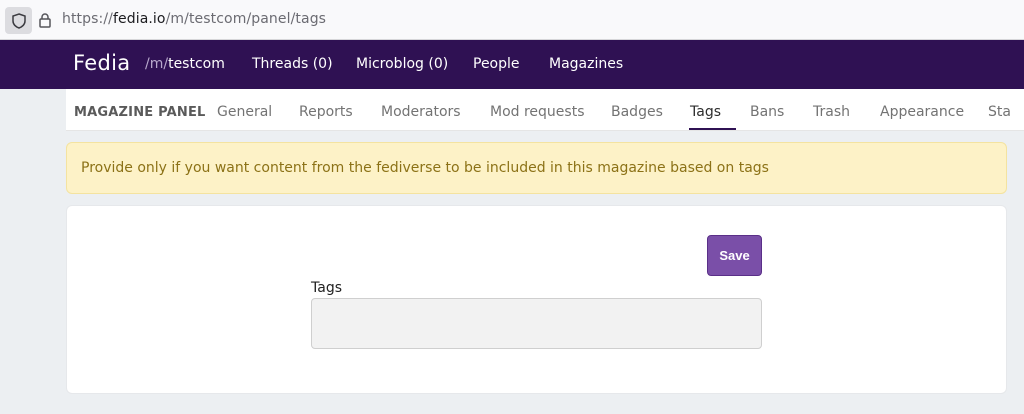 The width and height of the screenshot is (1024, 414). What do you see at coordinates (537, 112) in the screenshot?
I see `tab-mod-requests: Mod requests` at bounding box center [537, 112].